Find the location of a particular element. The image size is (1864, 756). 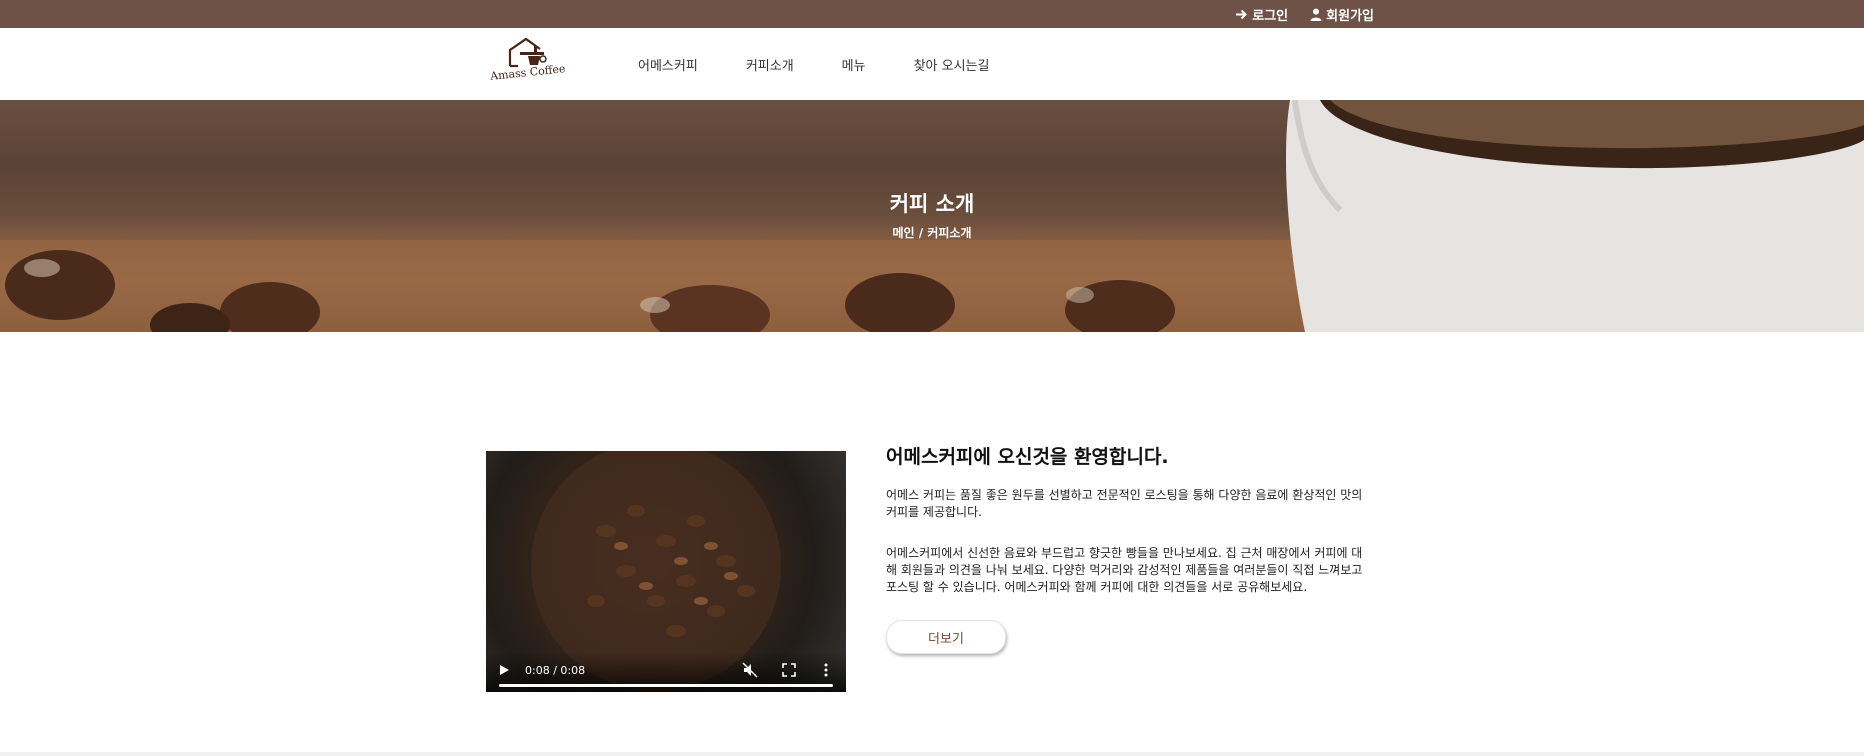

main-nav: 어메스커피 커피소개 메뉴 찾아 오시는길 is located at coordinates (813, 64).